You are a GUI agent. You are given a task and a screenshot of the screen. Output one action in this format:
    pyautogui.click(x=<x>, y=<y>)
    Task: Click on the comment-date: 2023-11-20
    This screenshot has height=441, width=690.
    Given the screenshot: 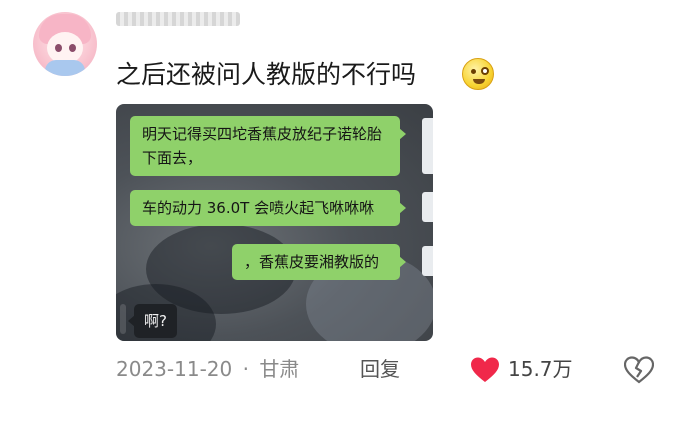 What is the action you would take?
    pyautogui.click(x=174, y=369)
    